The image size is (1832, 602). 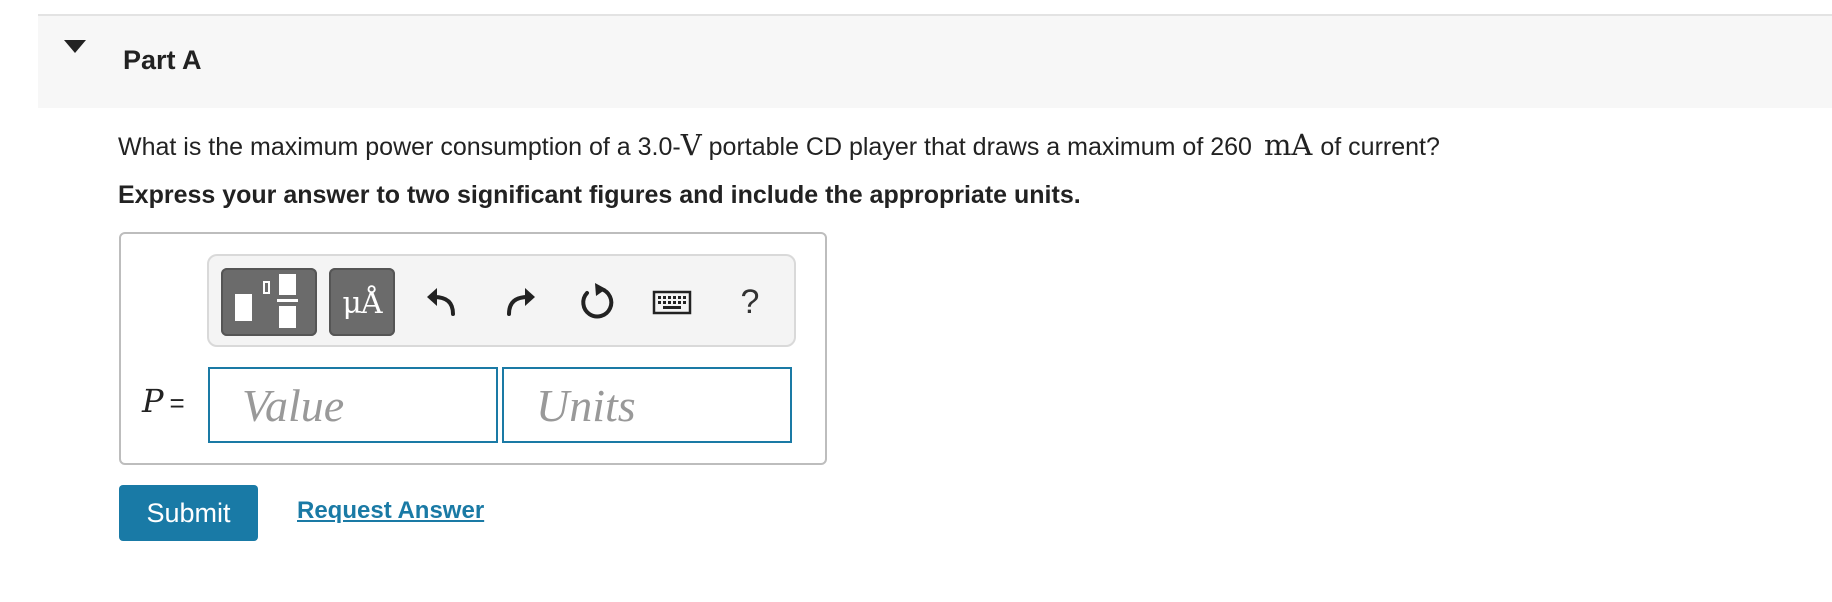 I want to click on request-answer-link: Request Answer, so click(x=390, y=511).